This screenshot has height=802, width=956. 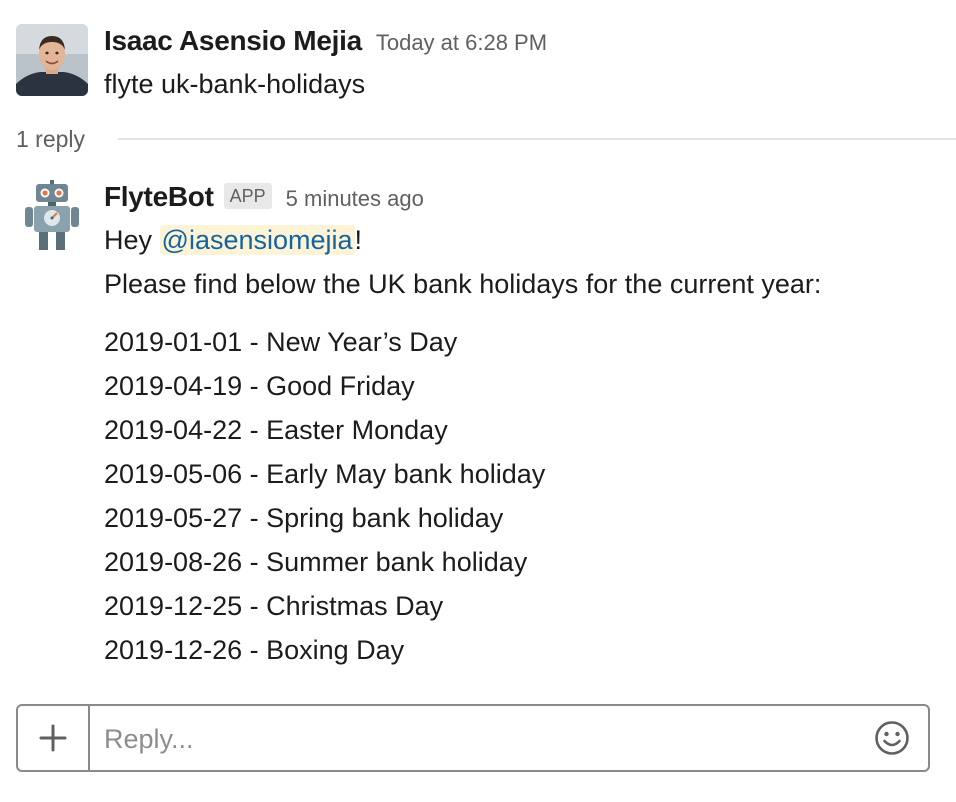 I want to click on reply-author-name: FlyteBot, so click(x=159, y=196).